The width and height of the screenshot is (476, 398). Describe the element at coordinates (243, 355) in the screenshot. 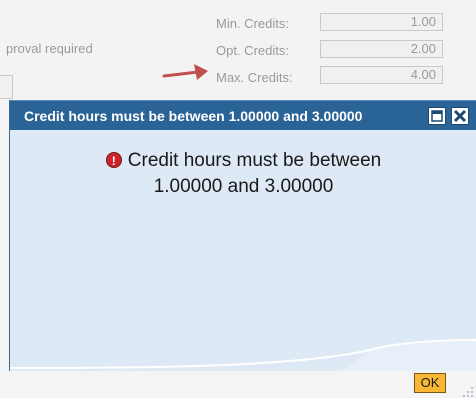

I see `dialog-footer-curve` at that location.